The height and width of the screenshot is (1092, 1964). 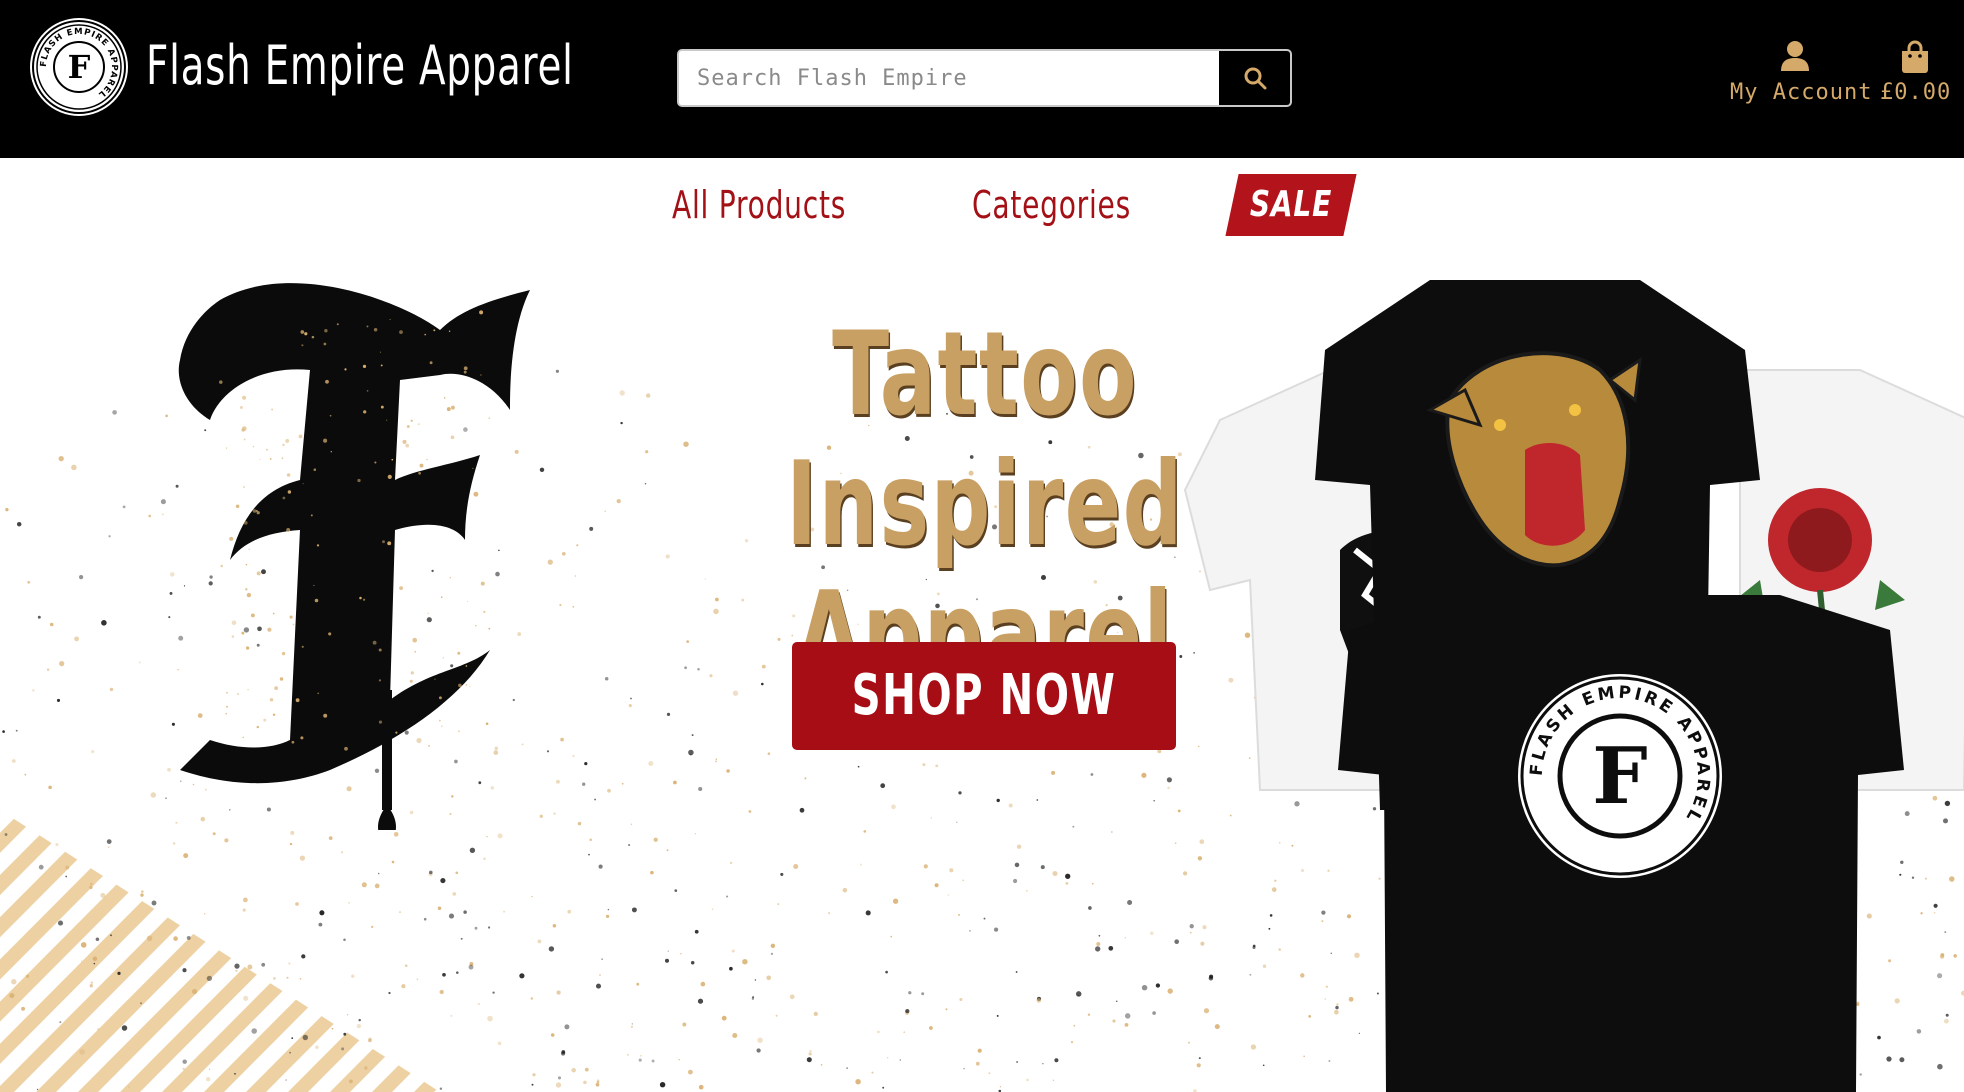 I want to click on blackletter-f-graphic, so click(x=354, y=556).